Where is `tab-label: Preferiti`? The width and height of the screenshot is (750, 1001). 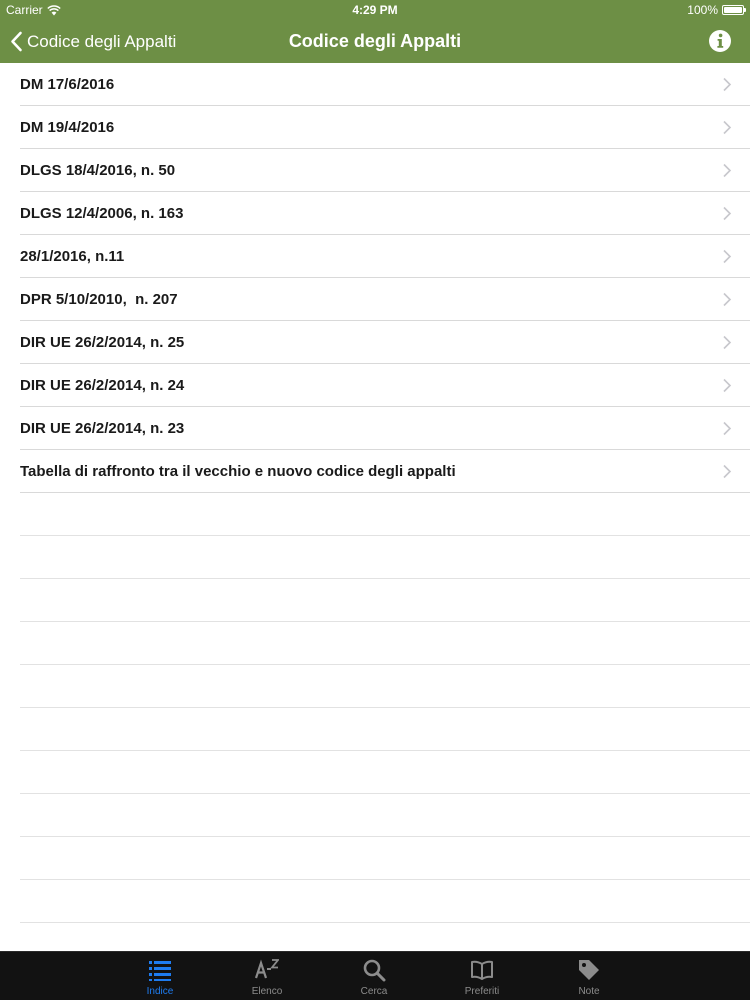
tab-label: Preferiti is located at coordinates (482, 991).